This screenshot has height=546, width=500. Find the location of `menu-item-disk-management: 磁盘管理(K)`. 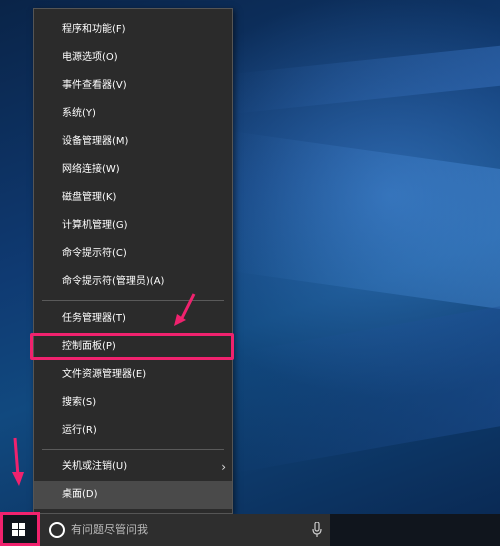

menu-item-disk-management: 磁盘管理(K) is located at coordinates (133, 198).